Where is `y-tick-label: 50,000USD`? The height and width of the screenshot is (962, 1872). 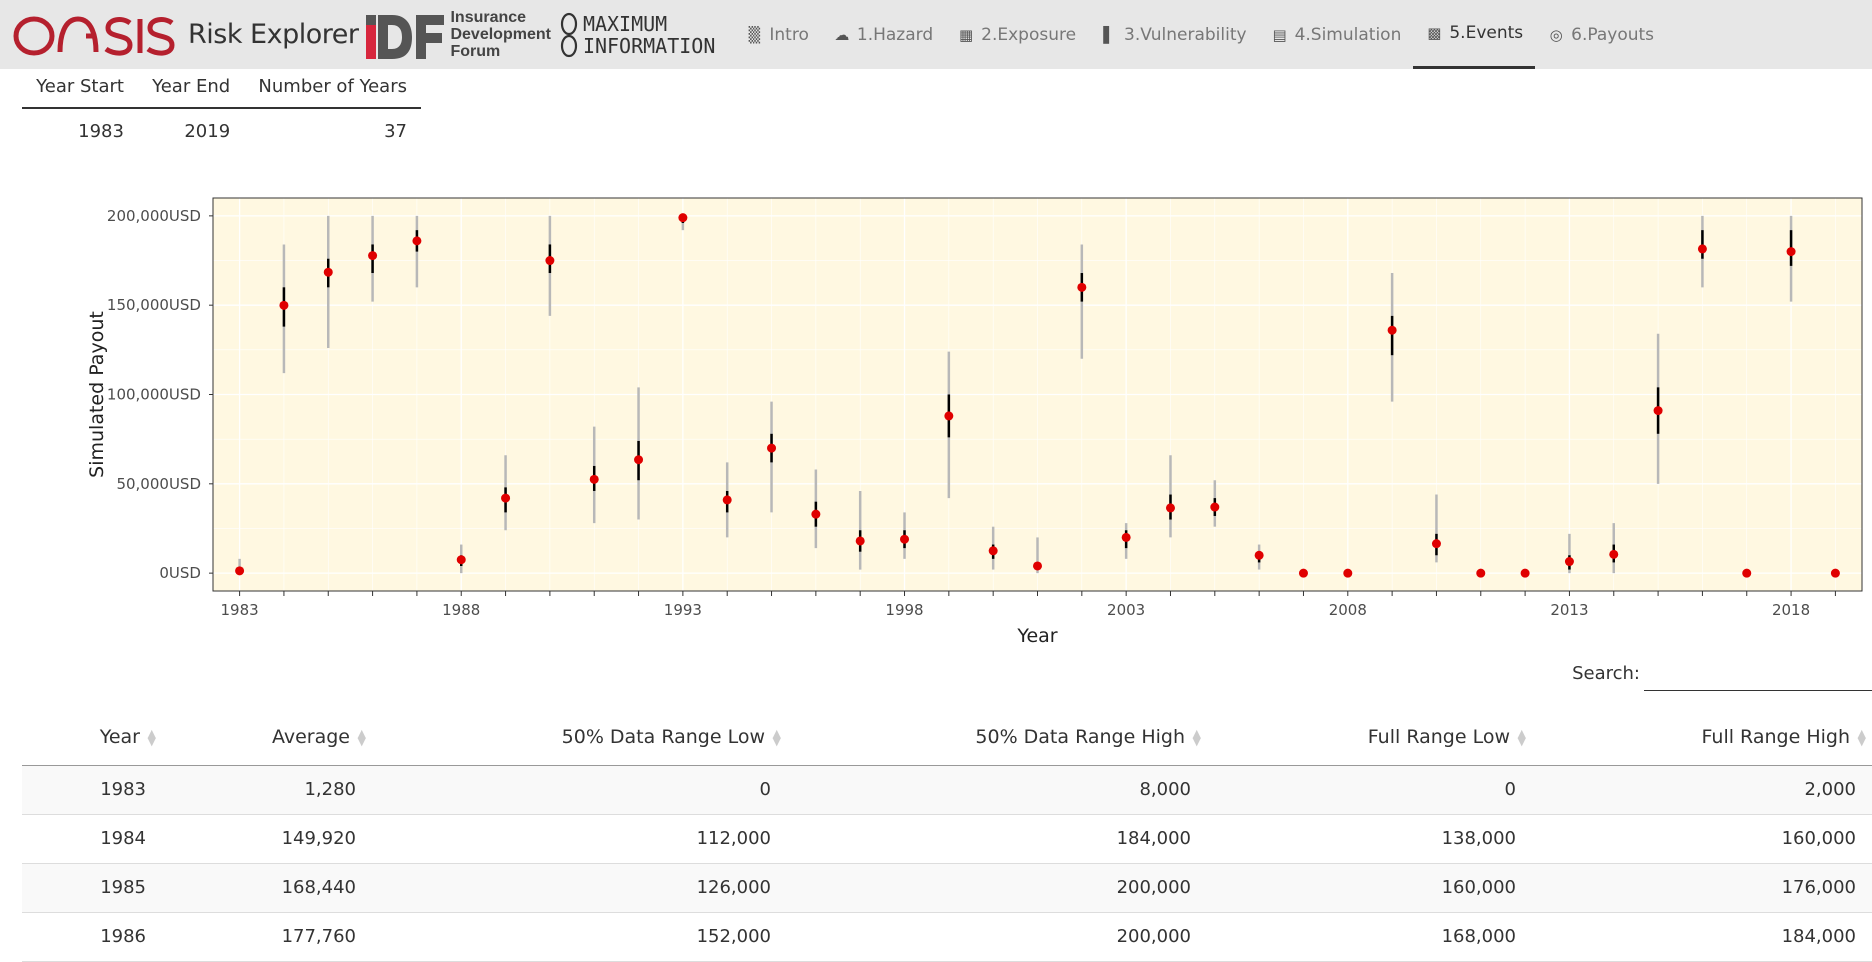 y-tick-label: 50,000USD is located at coordinates (158, 484).